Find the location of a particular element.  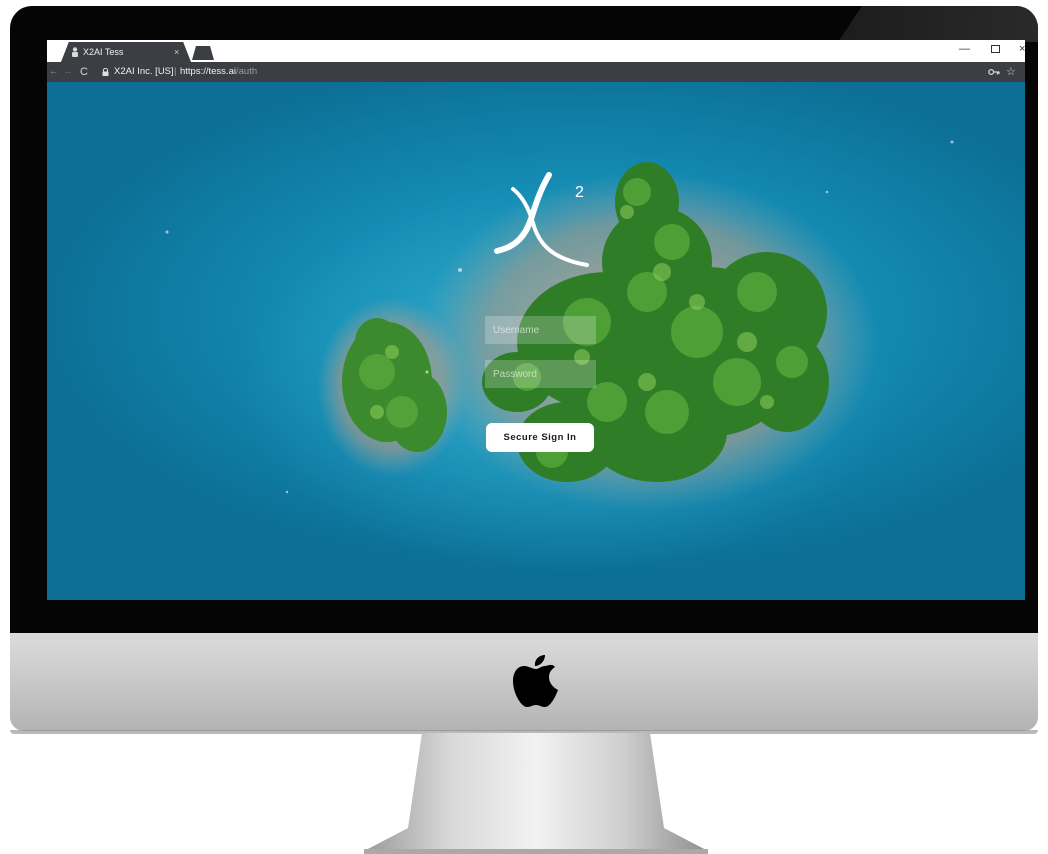

url-field: https://tess.ai/auth is located at coordinates (218, 72).